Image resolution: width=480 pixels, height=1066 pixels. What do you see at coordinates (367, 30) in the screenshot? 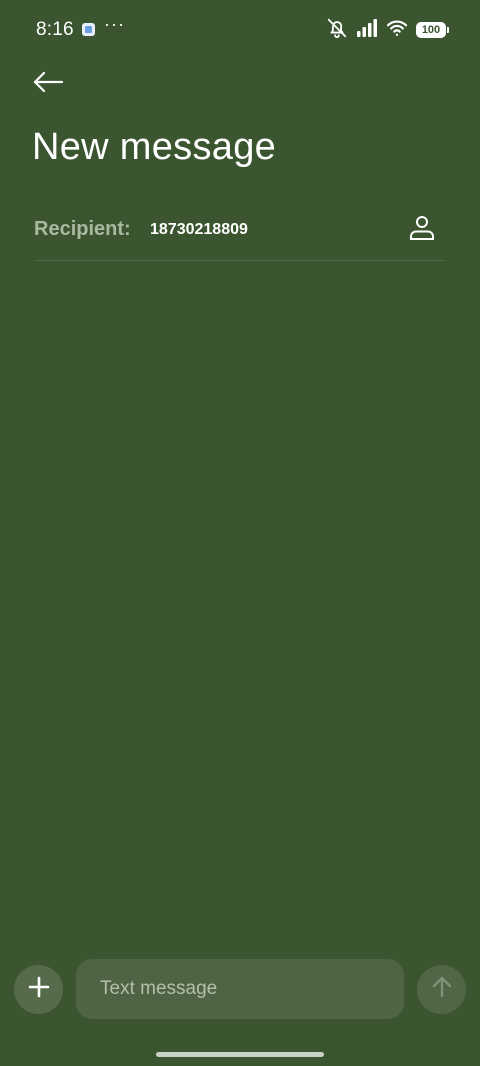
I see `signal-icon` at bounding box center [367, 30].